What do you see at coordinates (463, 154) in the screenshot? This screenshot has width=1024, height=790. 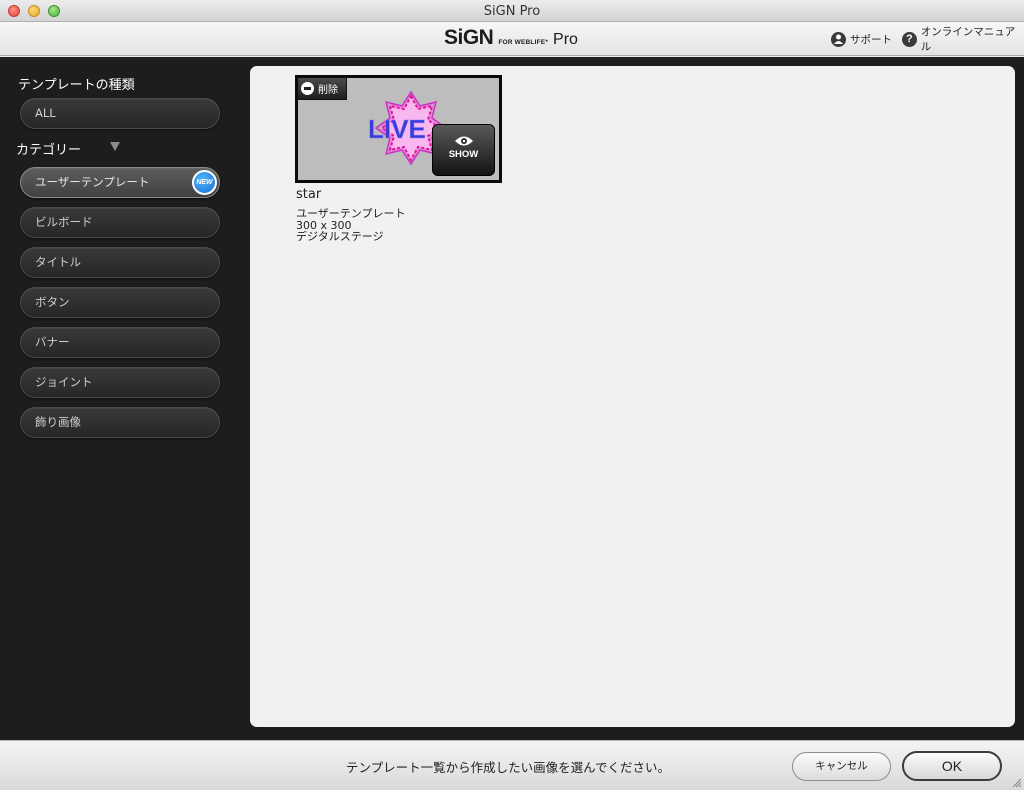 I see `show-label: SHOW` at bounding box center [463, 154].